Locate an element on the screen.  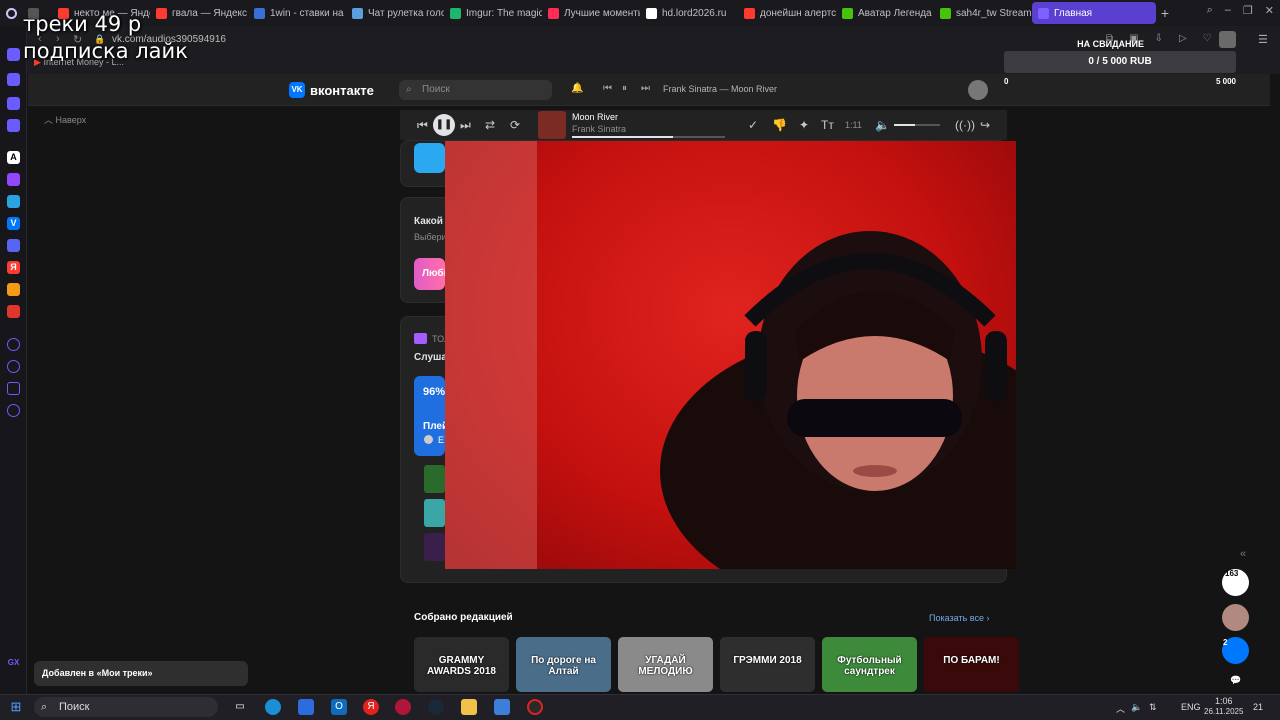
browser-tab: Imgur: The magic is located at coordinates (493, 13).